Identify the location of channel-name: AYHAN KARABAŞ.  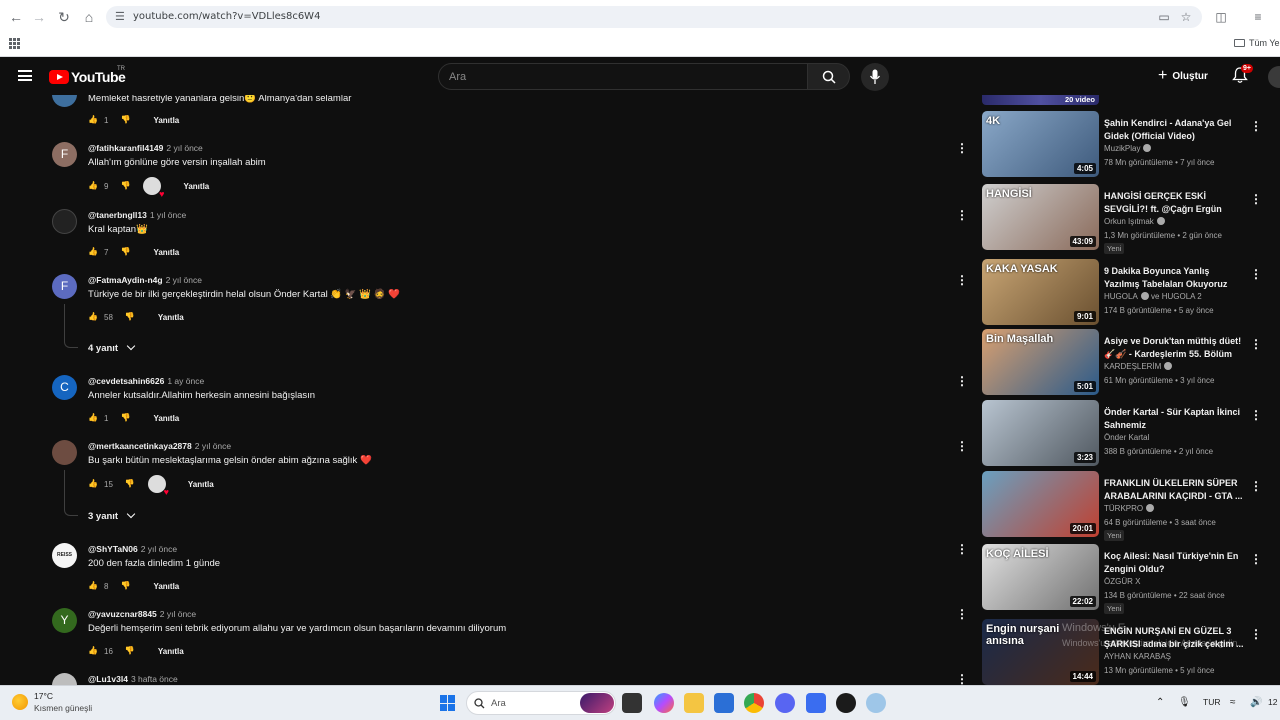
(1137, 656).